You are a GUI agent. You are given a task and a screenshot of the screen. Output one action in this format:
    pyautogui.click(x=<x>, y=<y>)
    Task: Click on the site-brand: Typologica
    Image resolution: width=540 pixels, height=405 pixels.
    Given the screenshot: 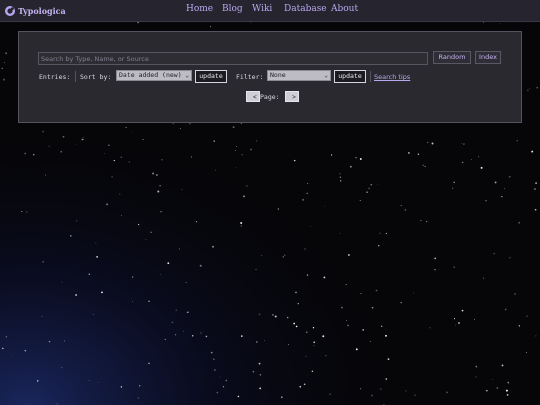 What is the action you would take?
    pyautogui.click(x=35, y=10)
    